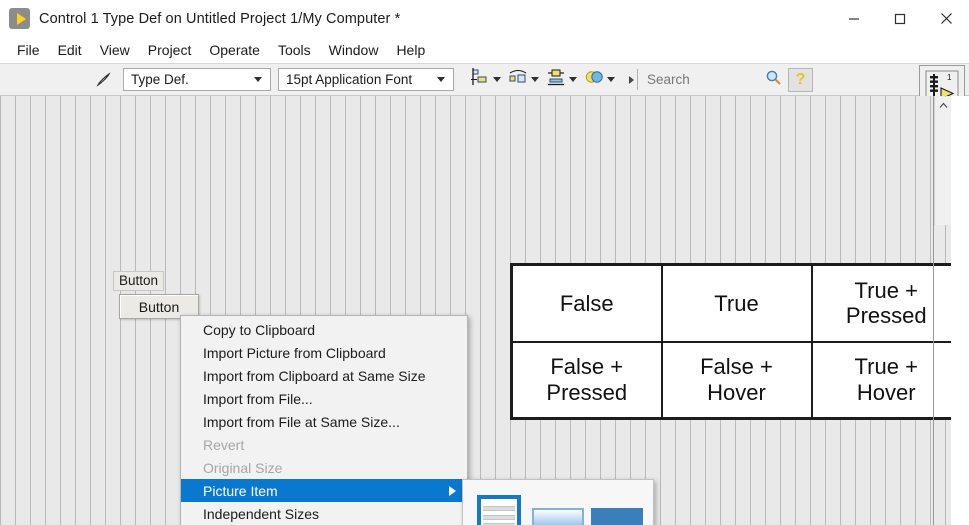 The width and height of the screenshot is (969, 525). Describe the element at coordinates (115, 50) in the screenshot. I see `menu-view: View` at that location.